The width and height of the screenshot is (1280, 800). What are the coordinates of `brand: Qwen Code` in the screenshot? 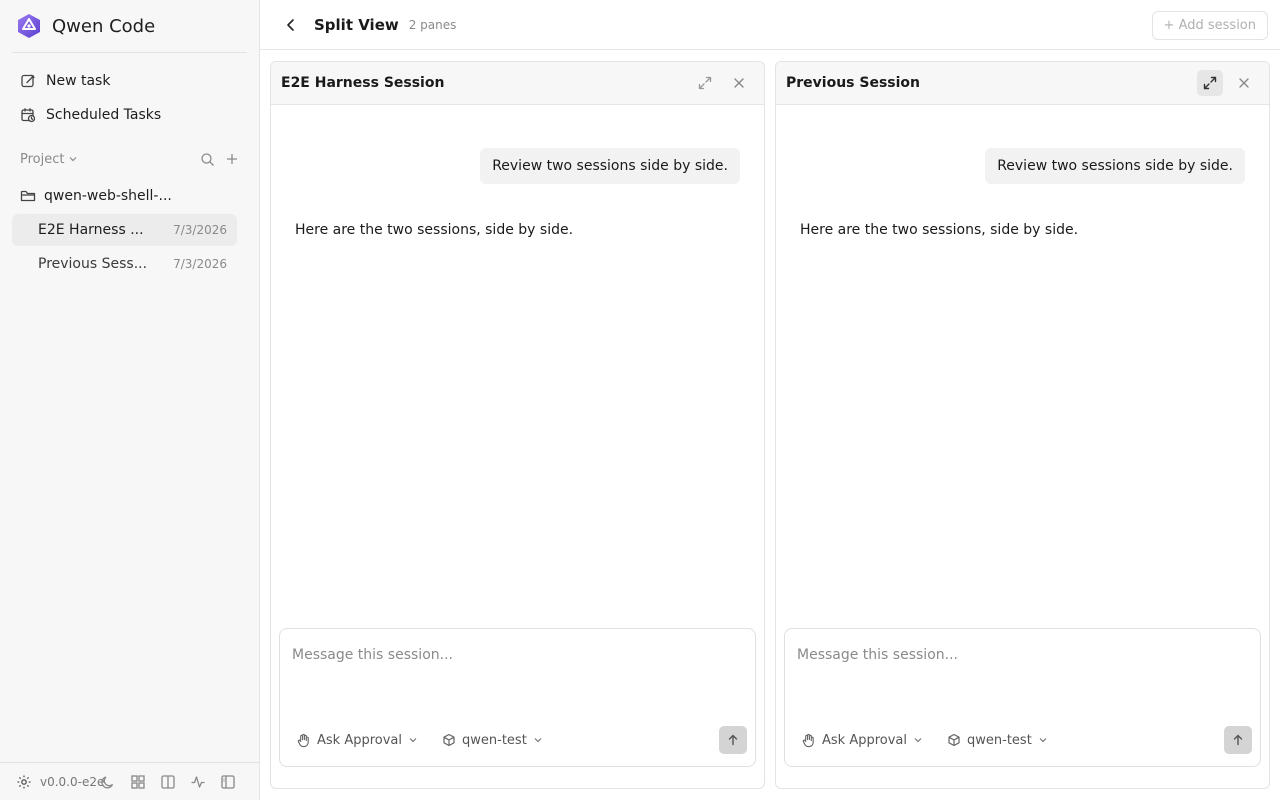 It's located at (85, 26).